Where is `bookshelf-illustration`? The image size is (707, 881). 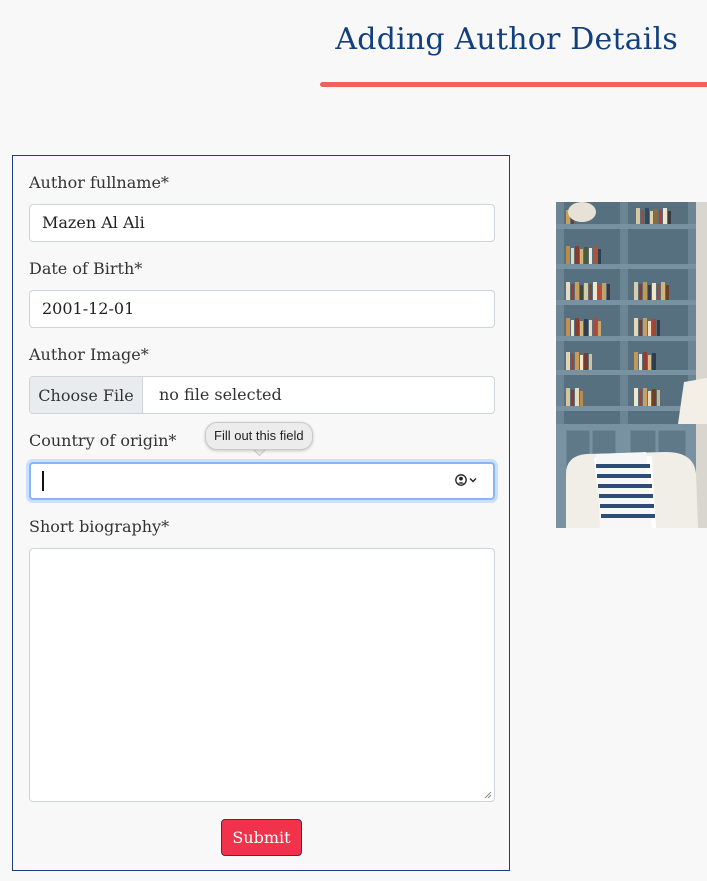
bookshelf-illustration is located at coordinates (631, 365).